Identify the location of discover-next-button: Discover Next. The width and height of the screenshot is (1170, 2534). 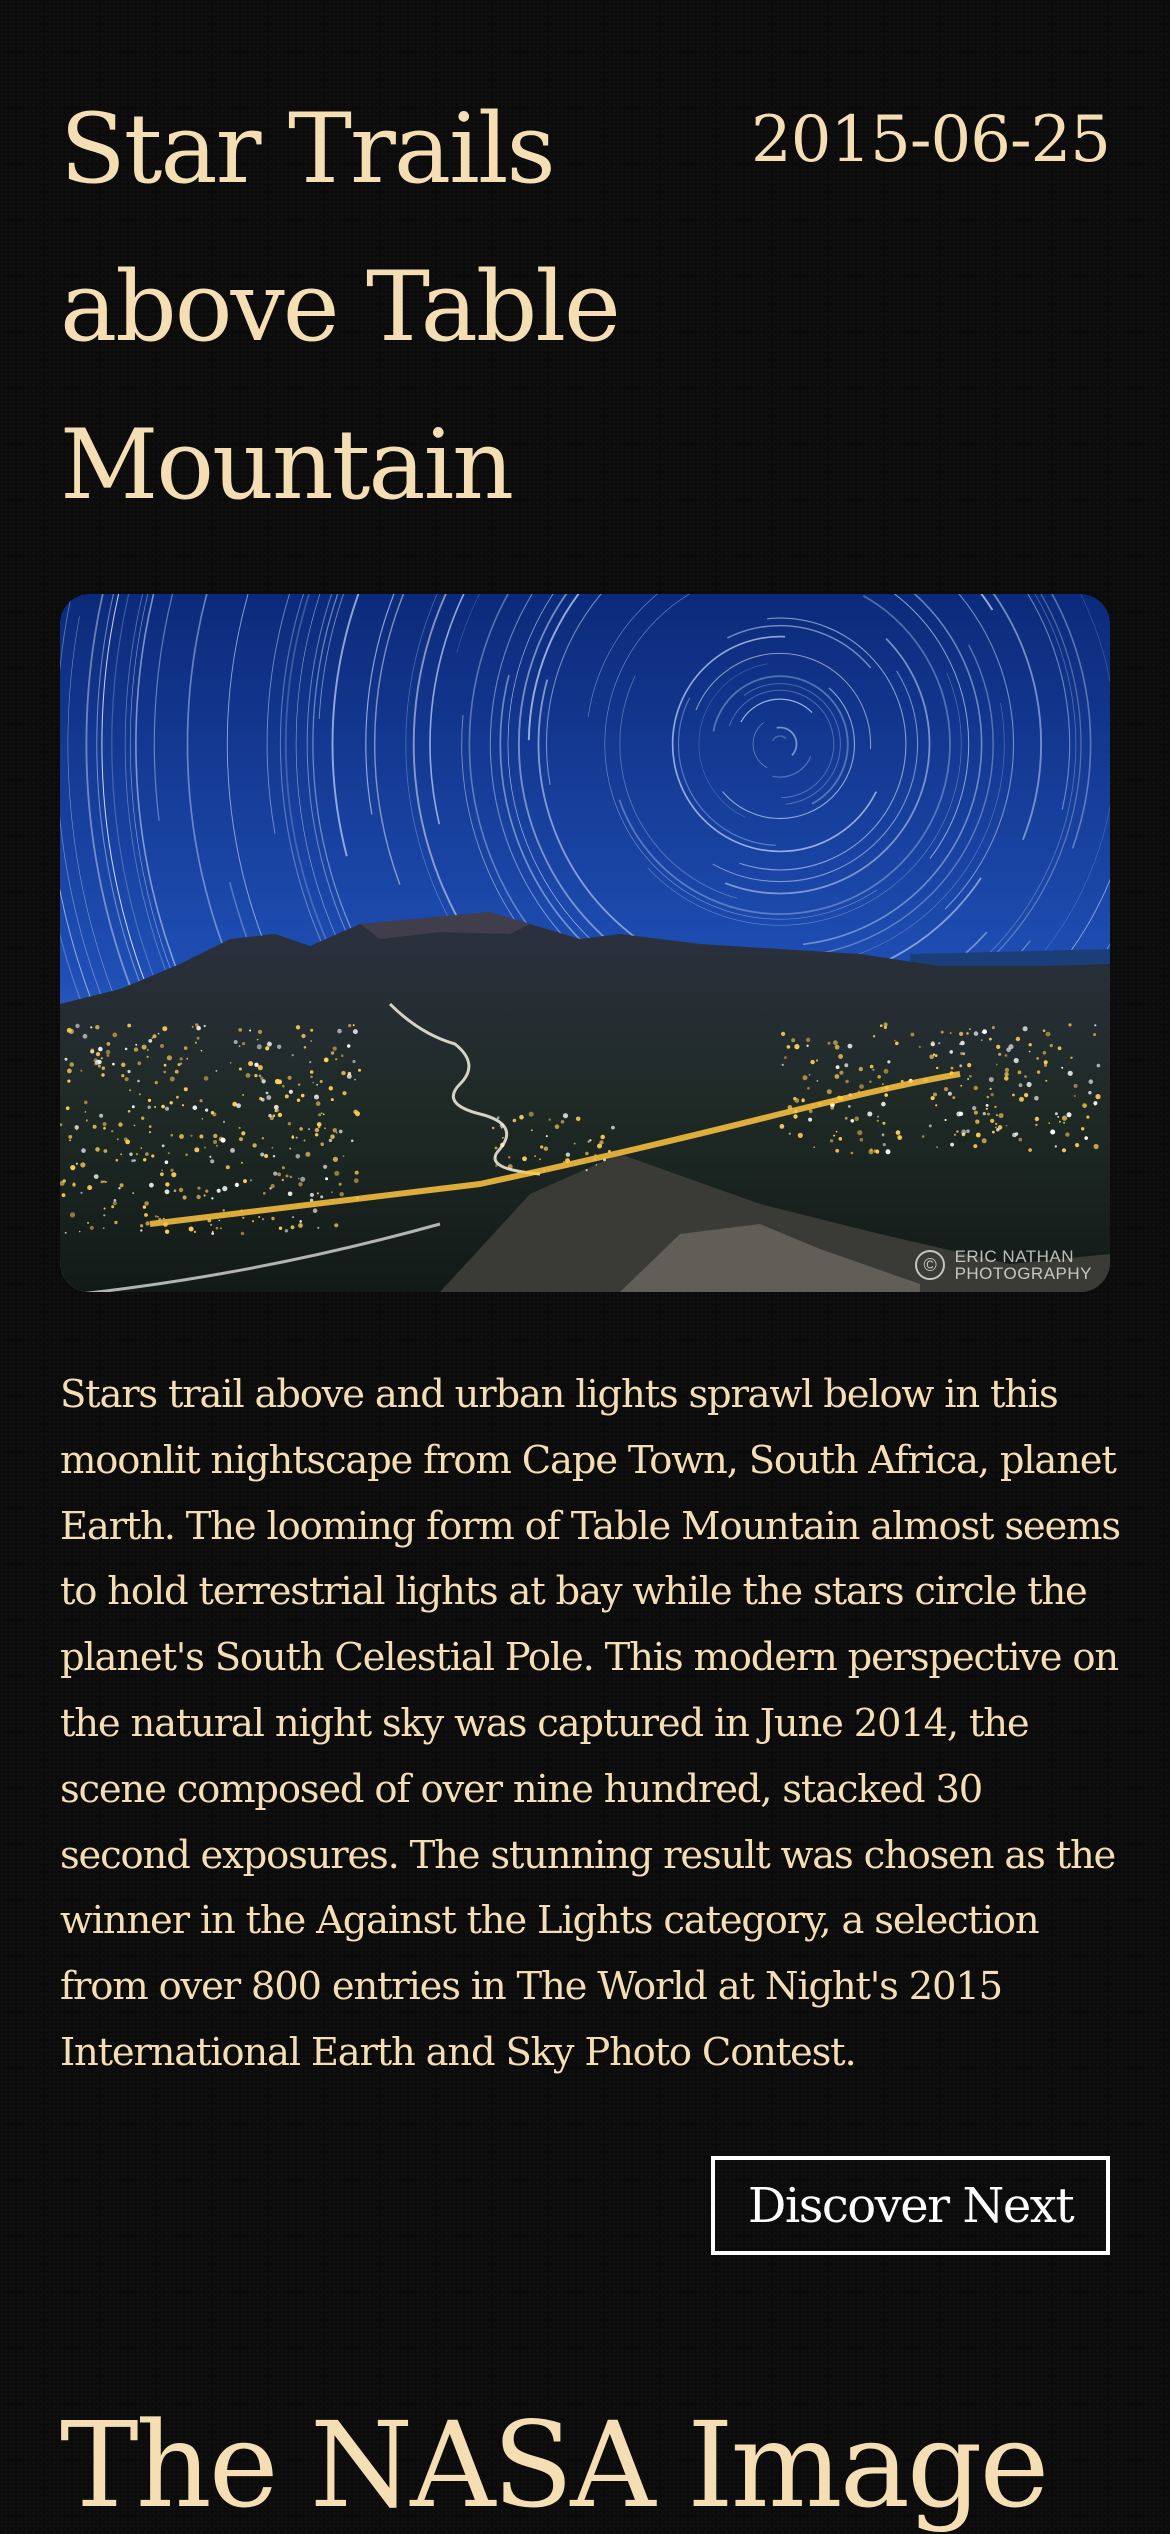
(910, 2205).